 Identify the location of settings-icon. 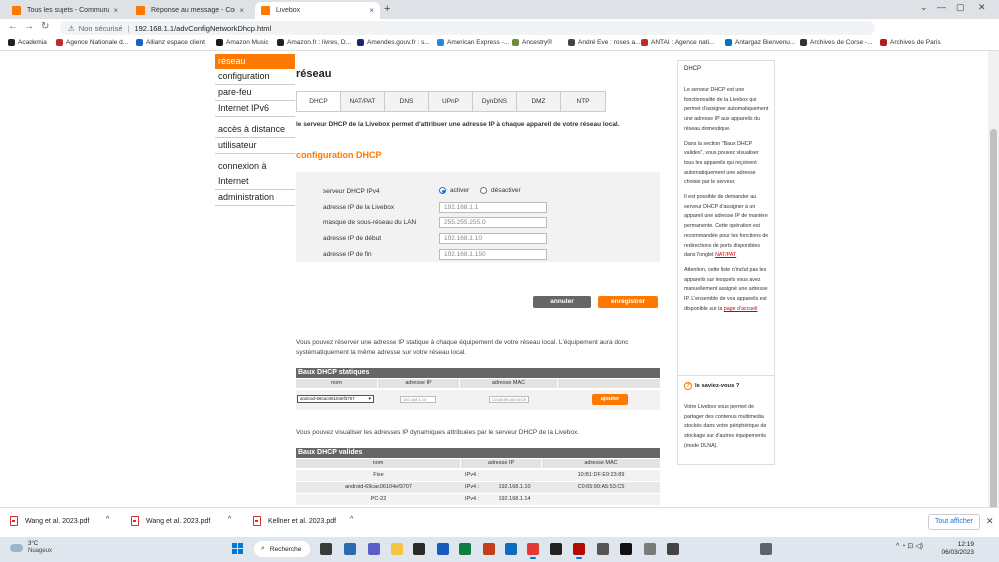
(766, 549).